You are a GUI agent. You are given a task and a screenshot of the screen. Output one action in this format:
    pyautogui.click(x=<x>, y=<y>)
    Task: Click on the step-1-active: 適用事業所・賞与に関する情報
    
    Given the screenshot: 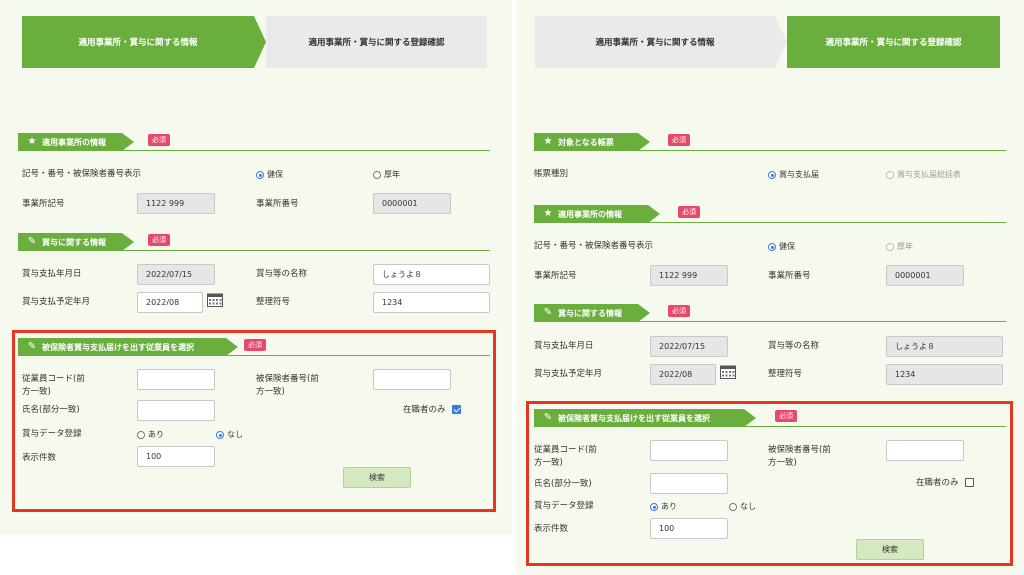 What is the action you would take?
    pyautogui.click(x=138, y=42)
    